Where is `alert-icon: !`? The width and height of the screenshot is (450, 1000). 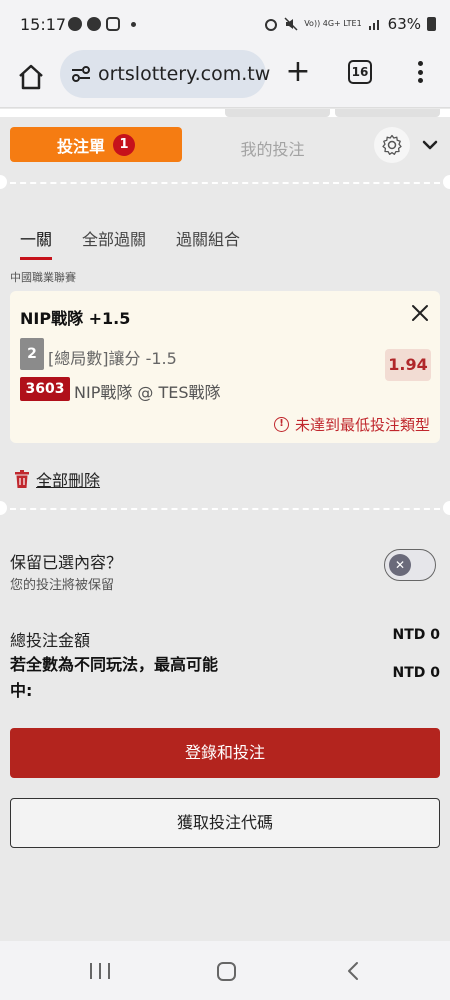
alert-icon: ! is located at coordinates (281, 424).